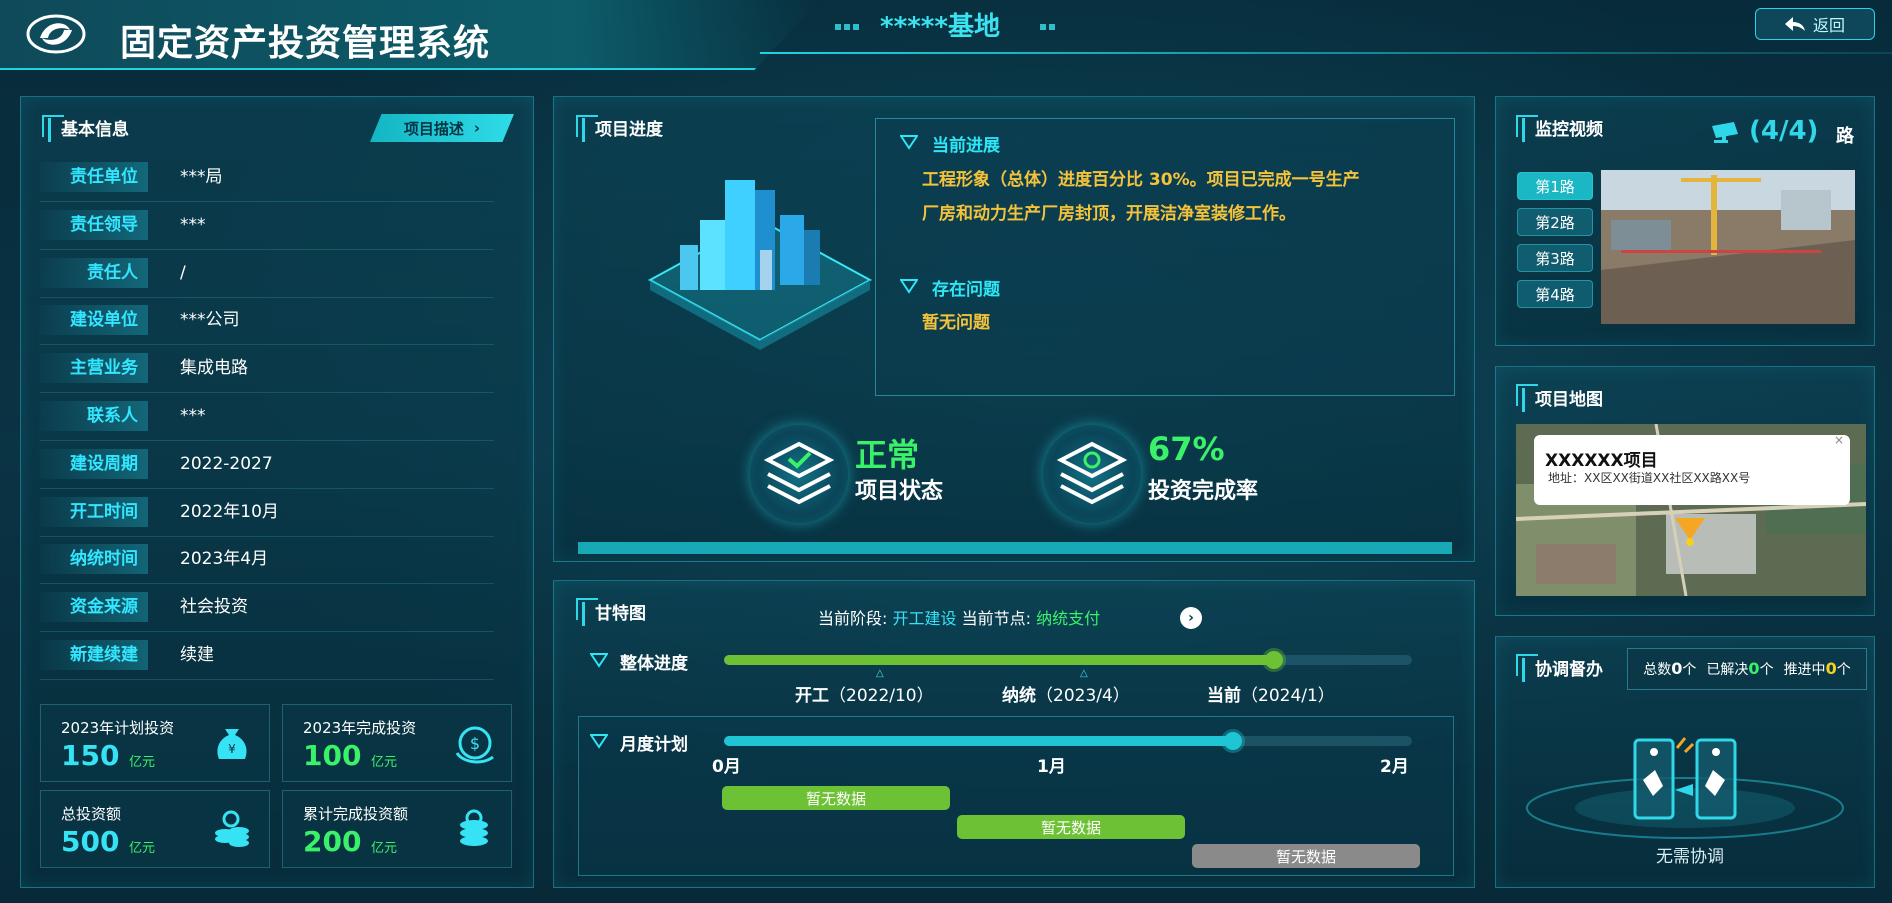 Image resolution: width=1892 pixels, height=903 pixels. I want to click on camera-count: (4/4), so click(1784, 131).